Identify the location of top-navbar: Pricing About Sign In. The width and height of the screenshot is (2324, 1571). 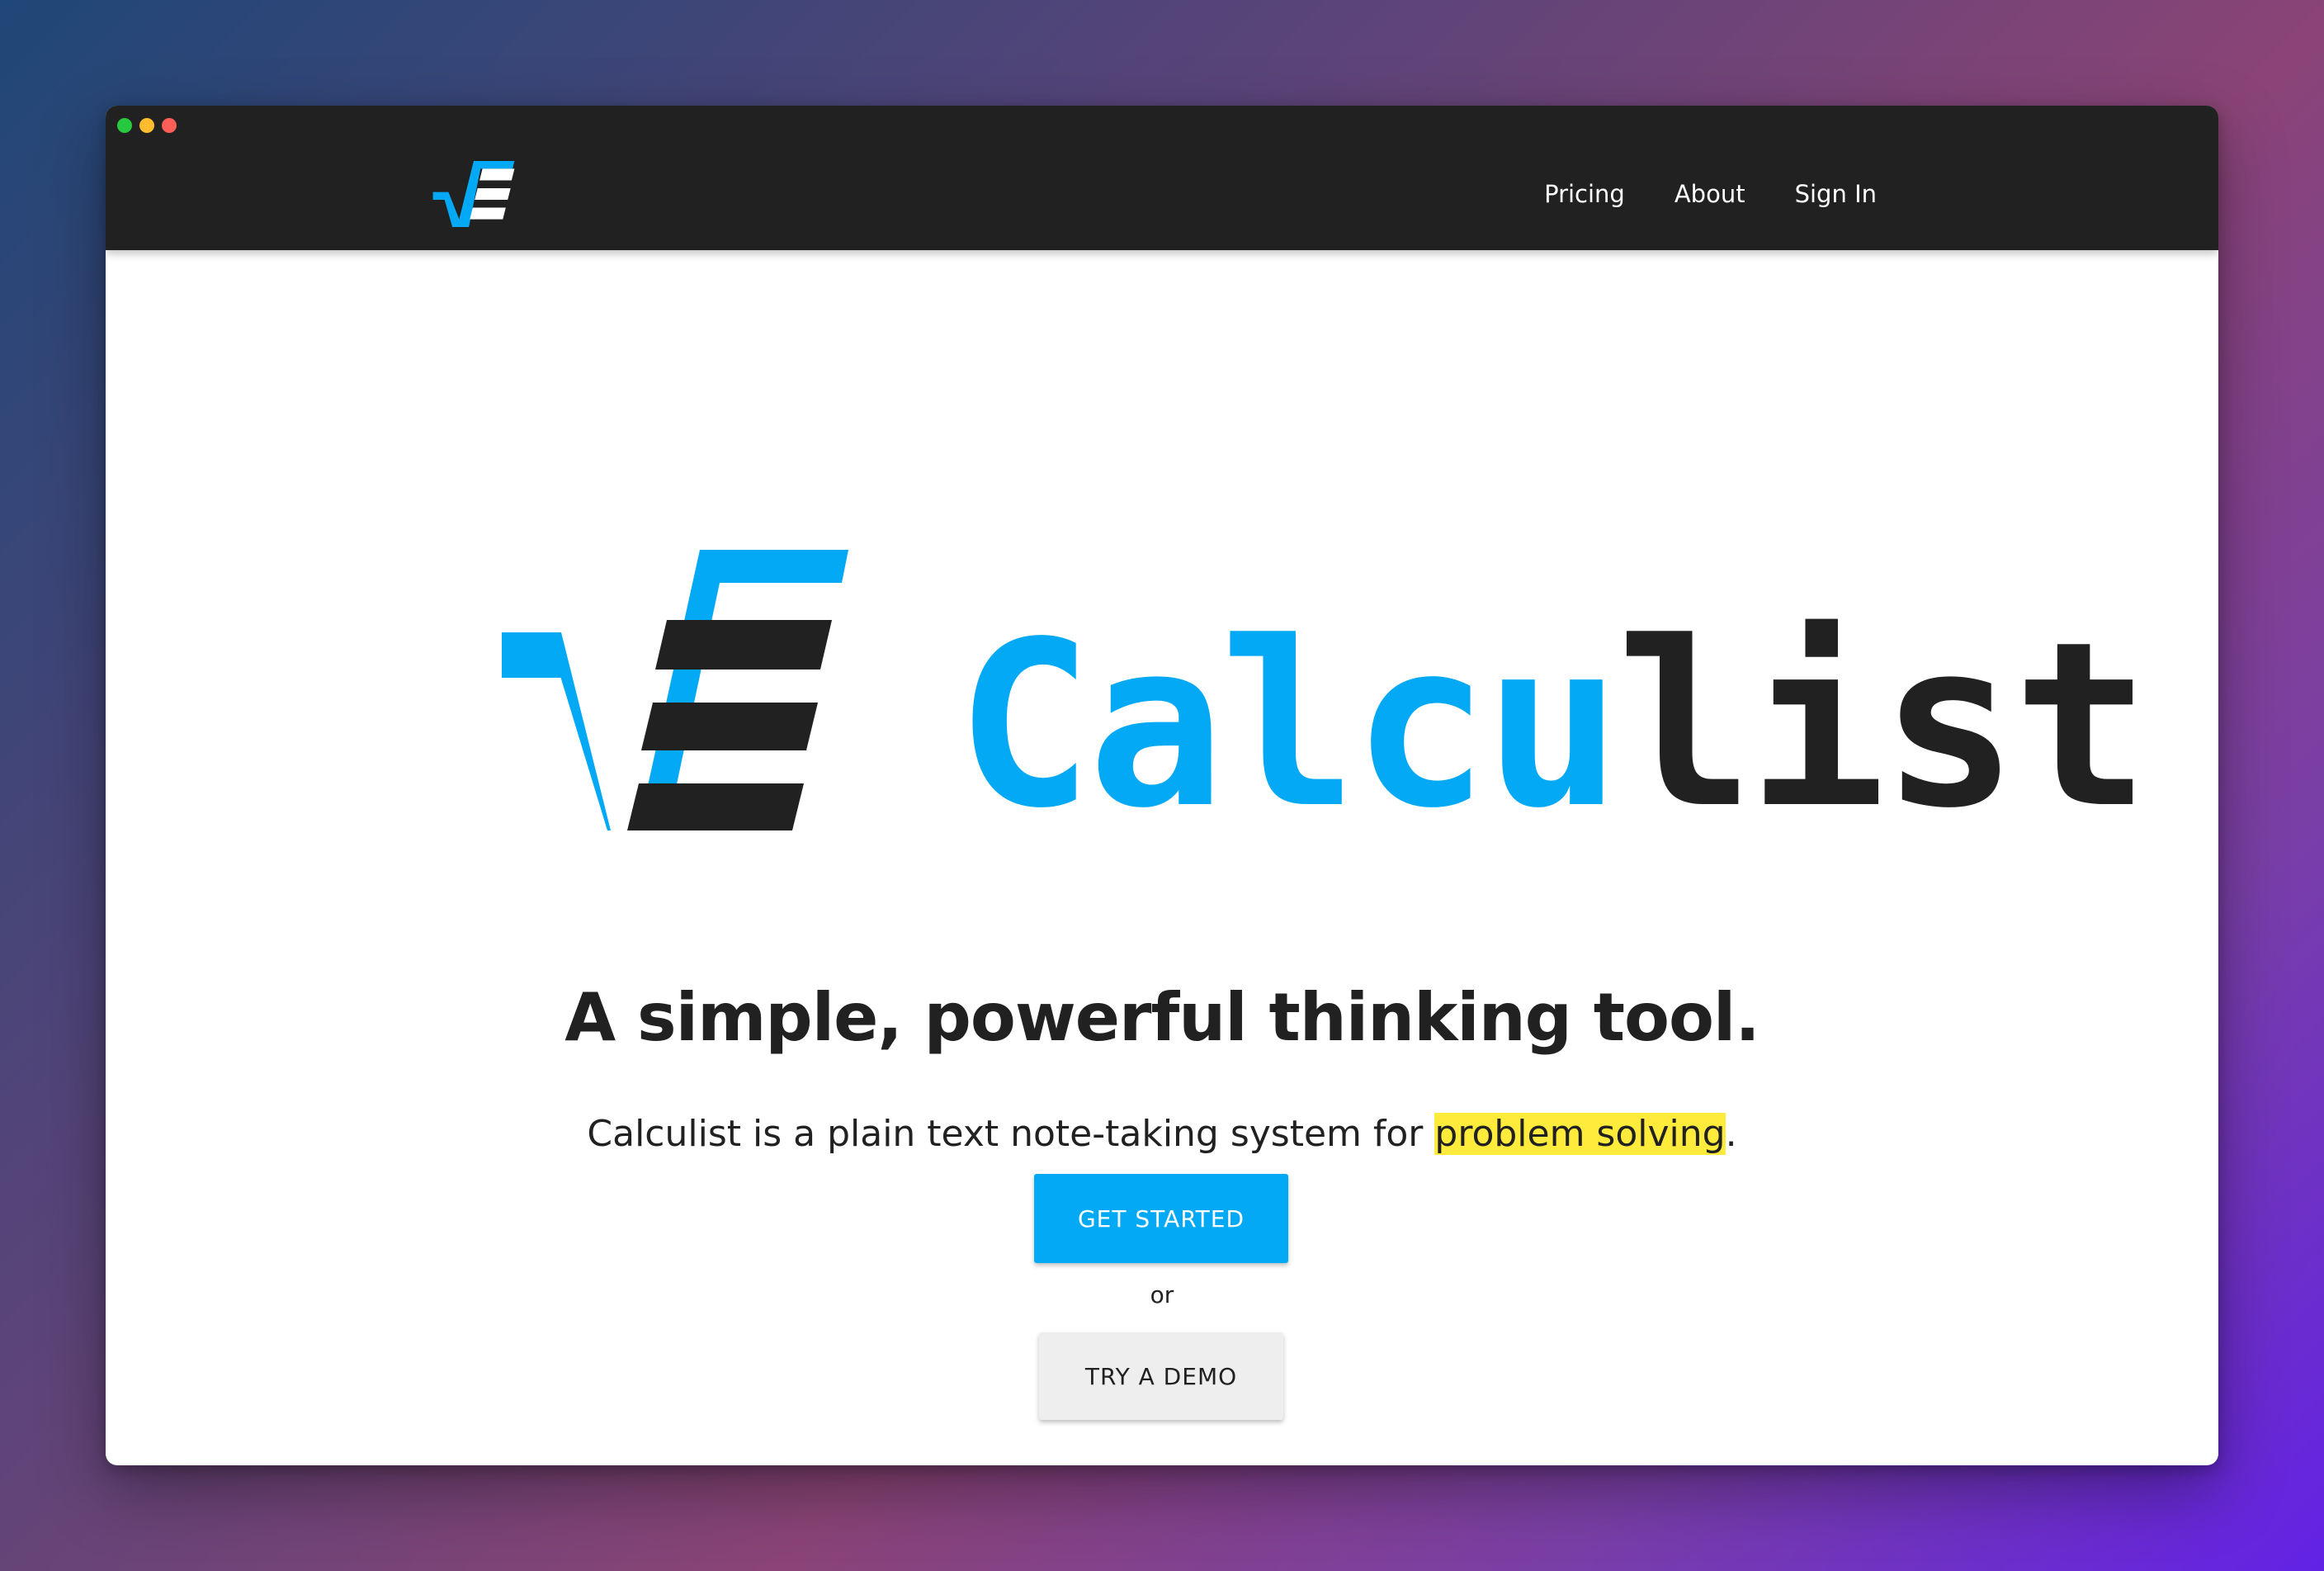
(1162, 178).